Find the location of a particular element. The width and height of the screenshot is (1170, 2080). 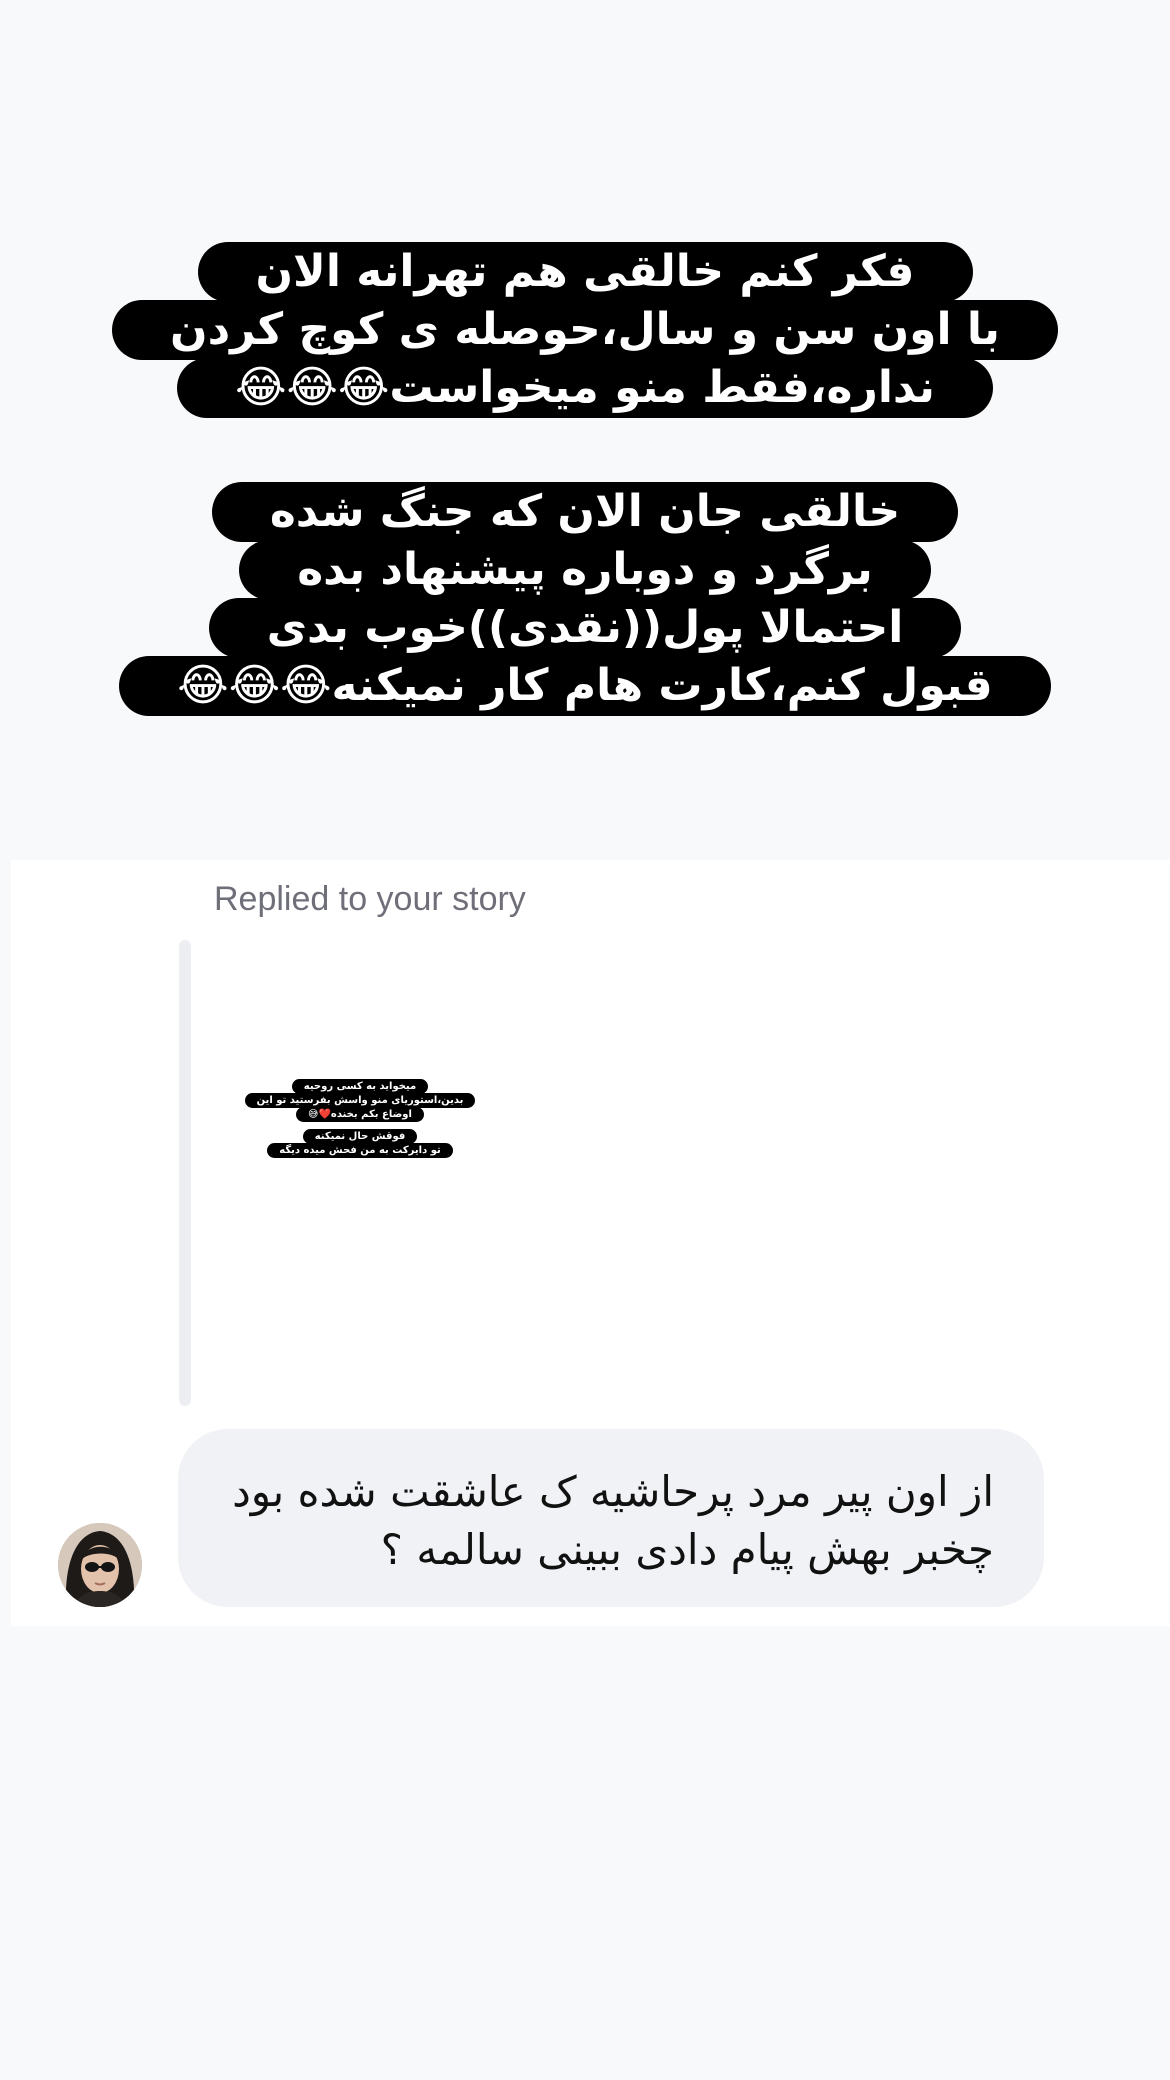

story-preview-line: فوقش حال نمیکنه is located at coordinates (360, 1136).